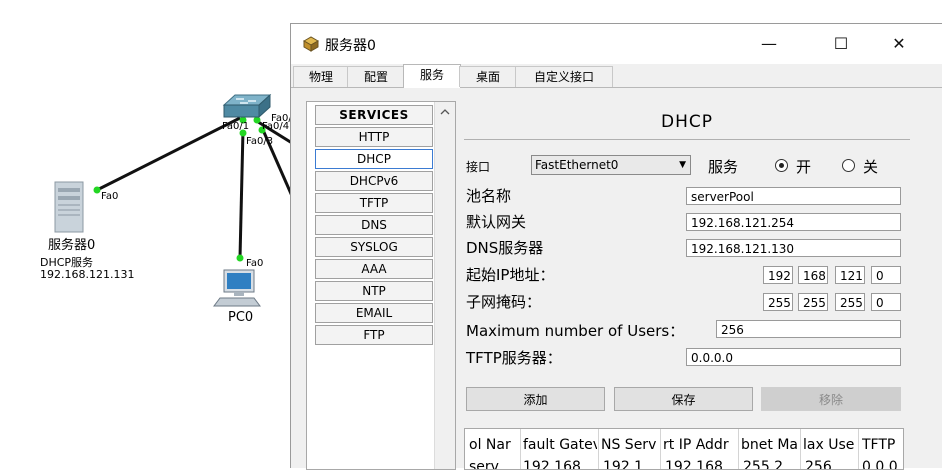 This screenshot has width=942, height=470. I want to click on max-users-label: Maximum number of Users：, so click(575, 331).